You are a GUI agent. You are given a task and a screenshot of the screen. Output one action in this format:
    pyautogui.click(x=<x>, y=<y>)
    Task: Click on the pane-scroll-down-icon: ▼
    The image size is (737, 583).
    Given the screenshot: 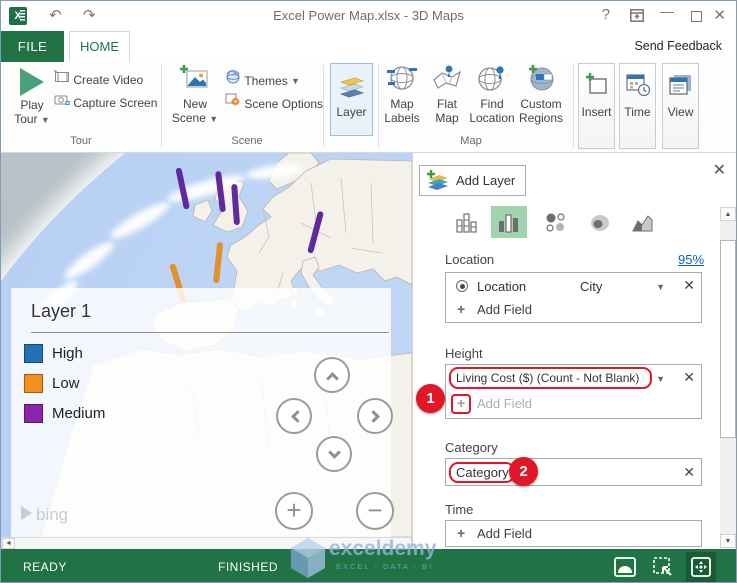 What is the action you would take?
    pyautogui.click(x=728, y=541)
    